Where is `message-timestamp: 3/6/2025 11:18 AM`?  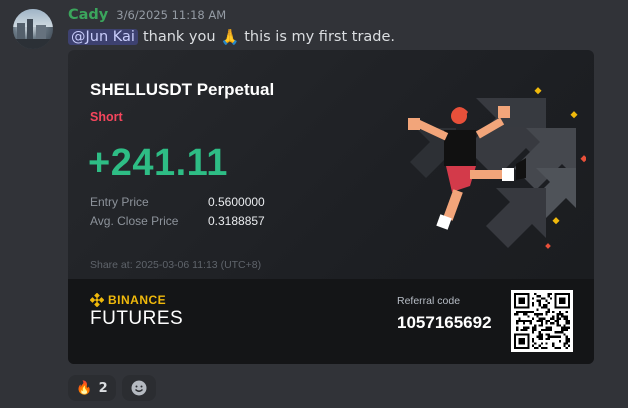 message-timestamp: 3/6/2025 11:18 AM is located at coordinates (171, 15).